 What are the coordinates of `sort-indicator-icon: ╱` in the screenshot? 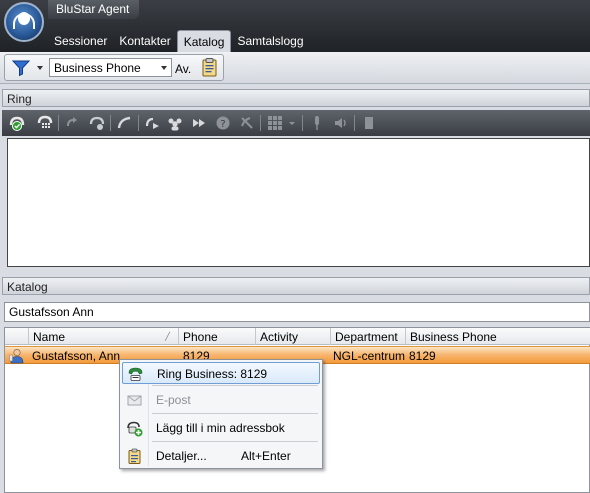 It's located at (167, 336).